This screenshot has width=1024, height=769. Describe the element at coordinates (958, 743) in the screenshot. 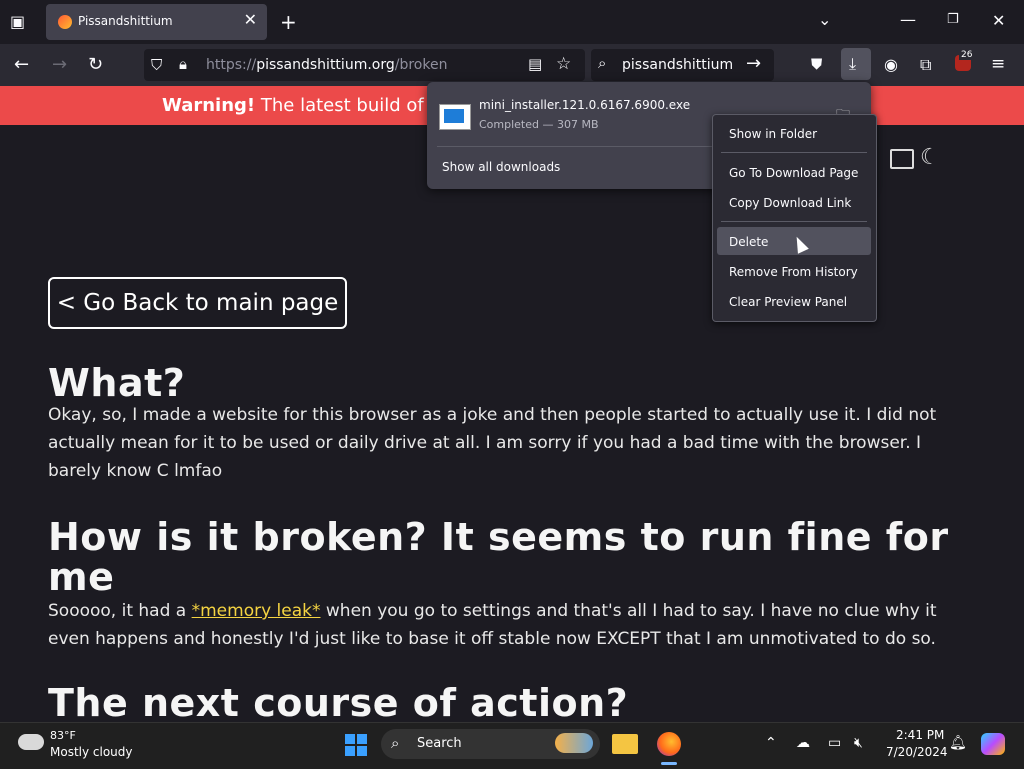

I see `notification-bell-icon: 🔔︎` at that location.